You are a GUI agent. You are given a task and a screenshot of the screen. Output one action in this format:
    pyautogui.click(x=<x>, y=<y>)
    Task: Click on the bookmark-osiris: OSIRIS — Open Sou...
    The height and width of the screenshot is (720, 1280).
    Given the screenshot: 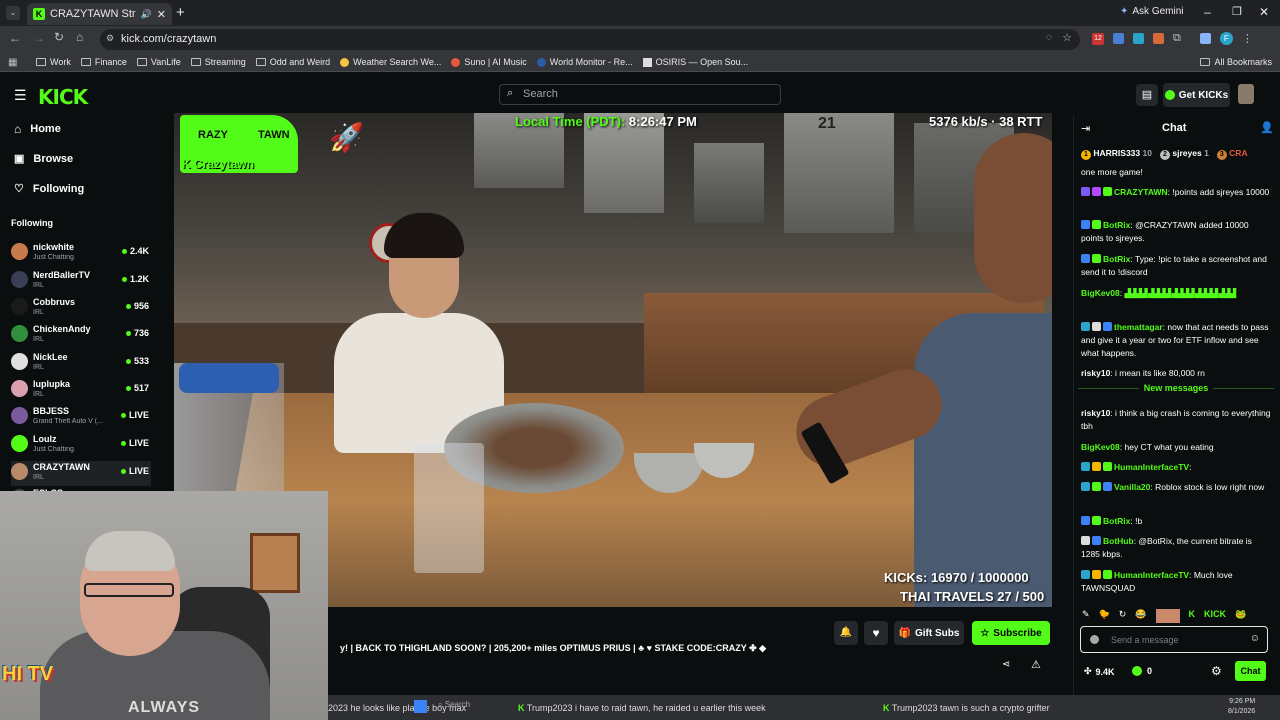 What is the action you would take?
    pyautogui.click(x=695, y=62)
    